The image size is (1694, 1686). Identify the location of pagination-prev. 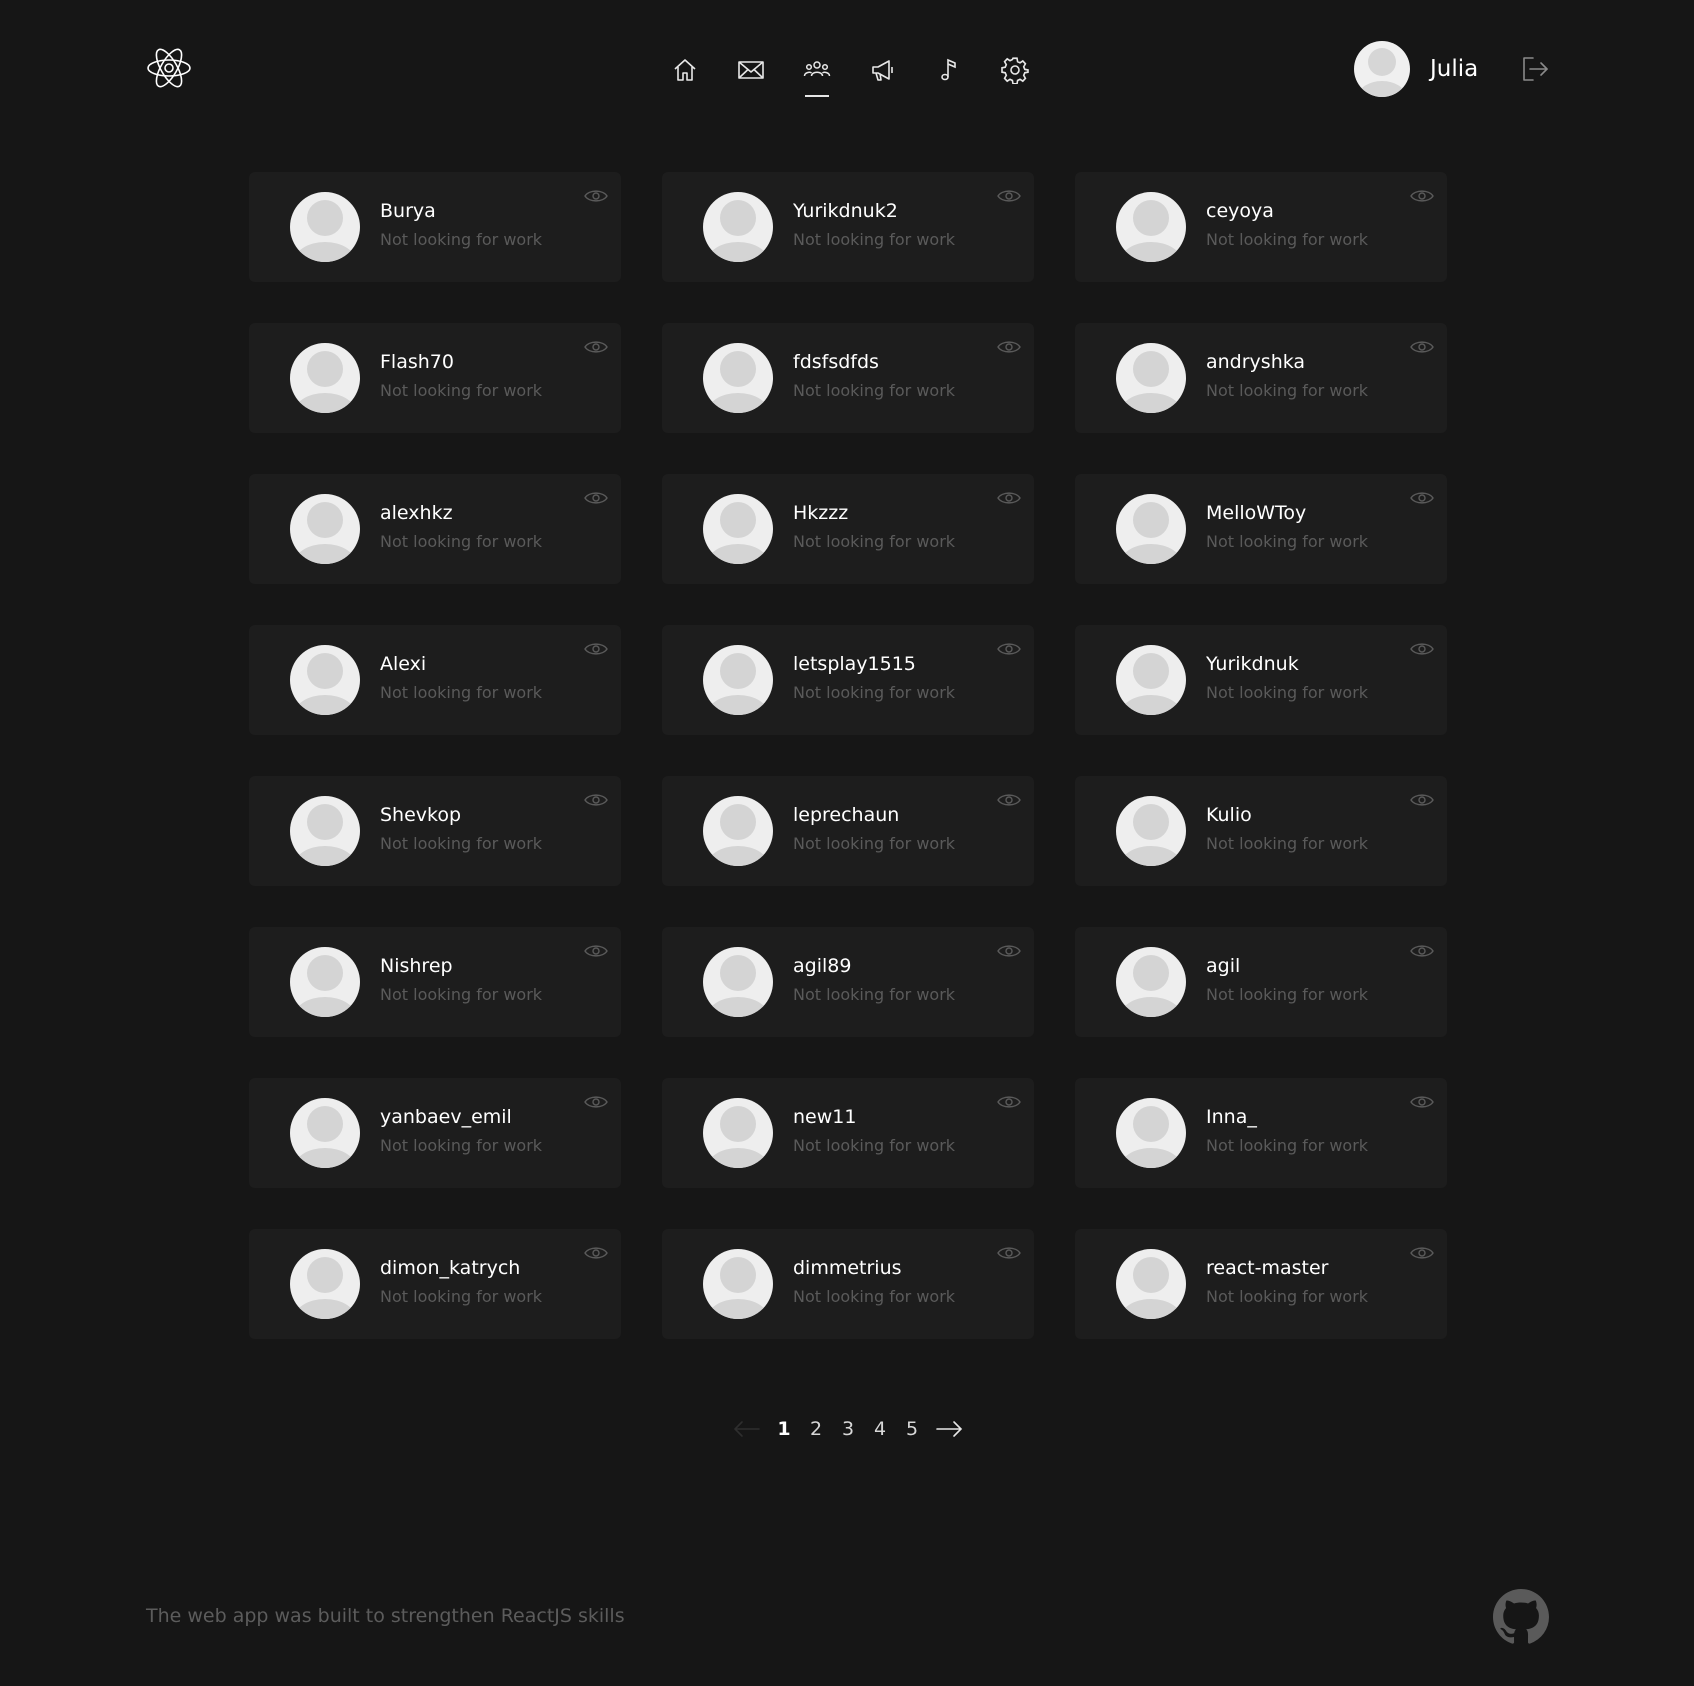
(747, 1429).